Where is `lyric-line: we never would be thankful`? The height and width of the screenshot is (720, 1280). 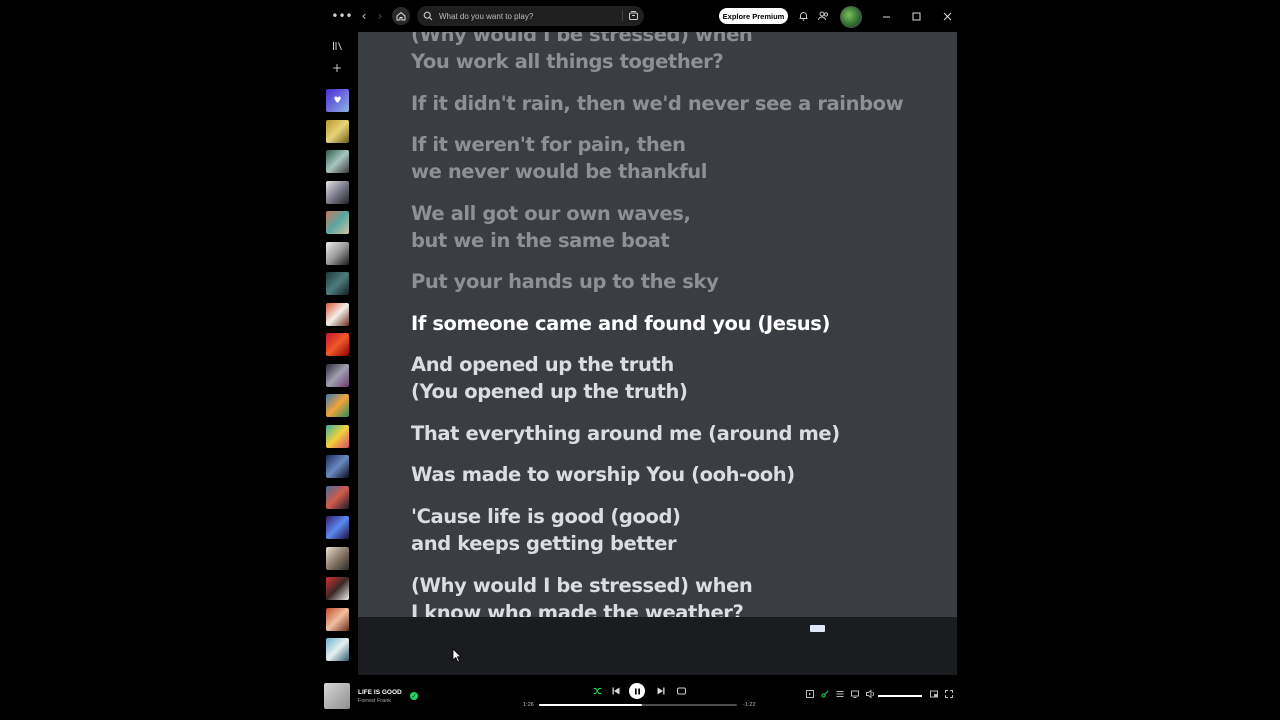
lyric-line: we never would be thankful is located at coordinates (559, 172).